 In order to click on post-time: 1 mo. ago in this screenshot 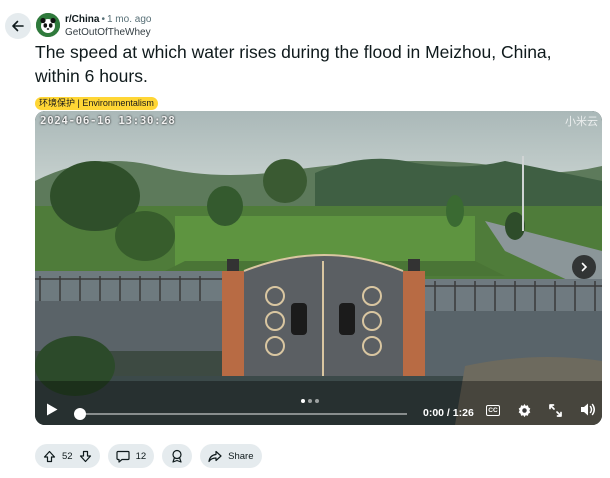, I will do `click(129, 19)`.